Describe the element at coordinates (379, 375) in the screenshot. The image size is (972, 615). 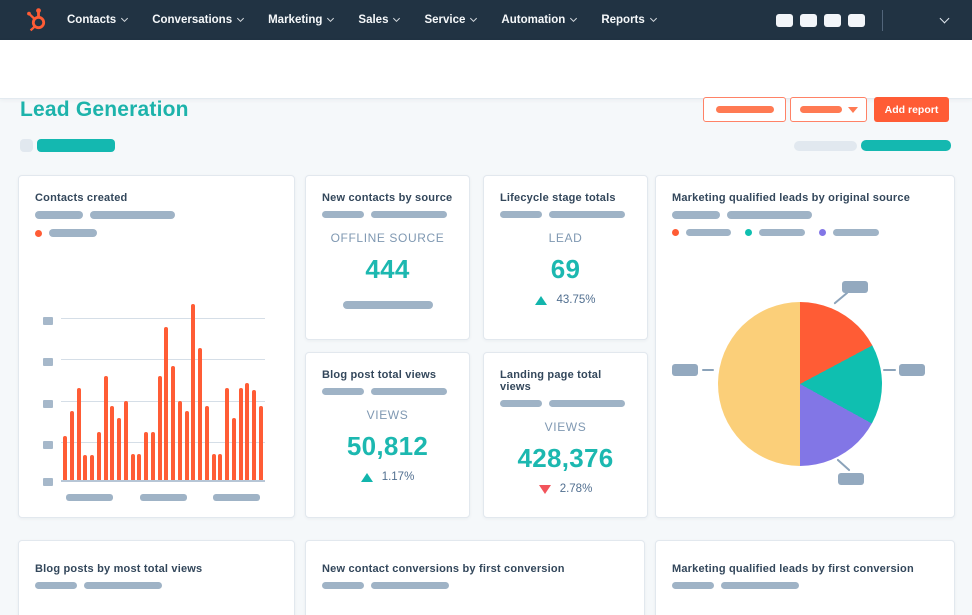
I see `card-title: Blog post total views` at that location.